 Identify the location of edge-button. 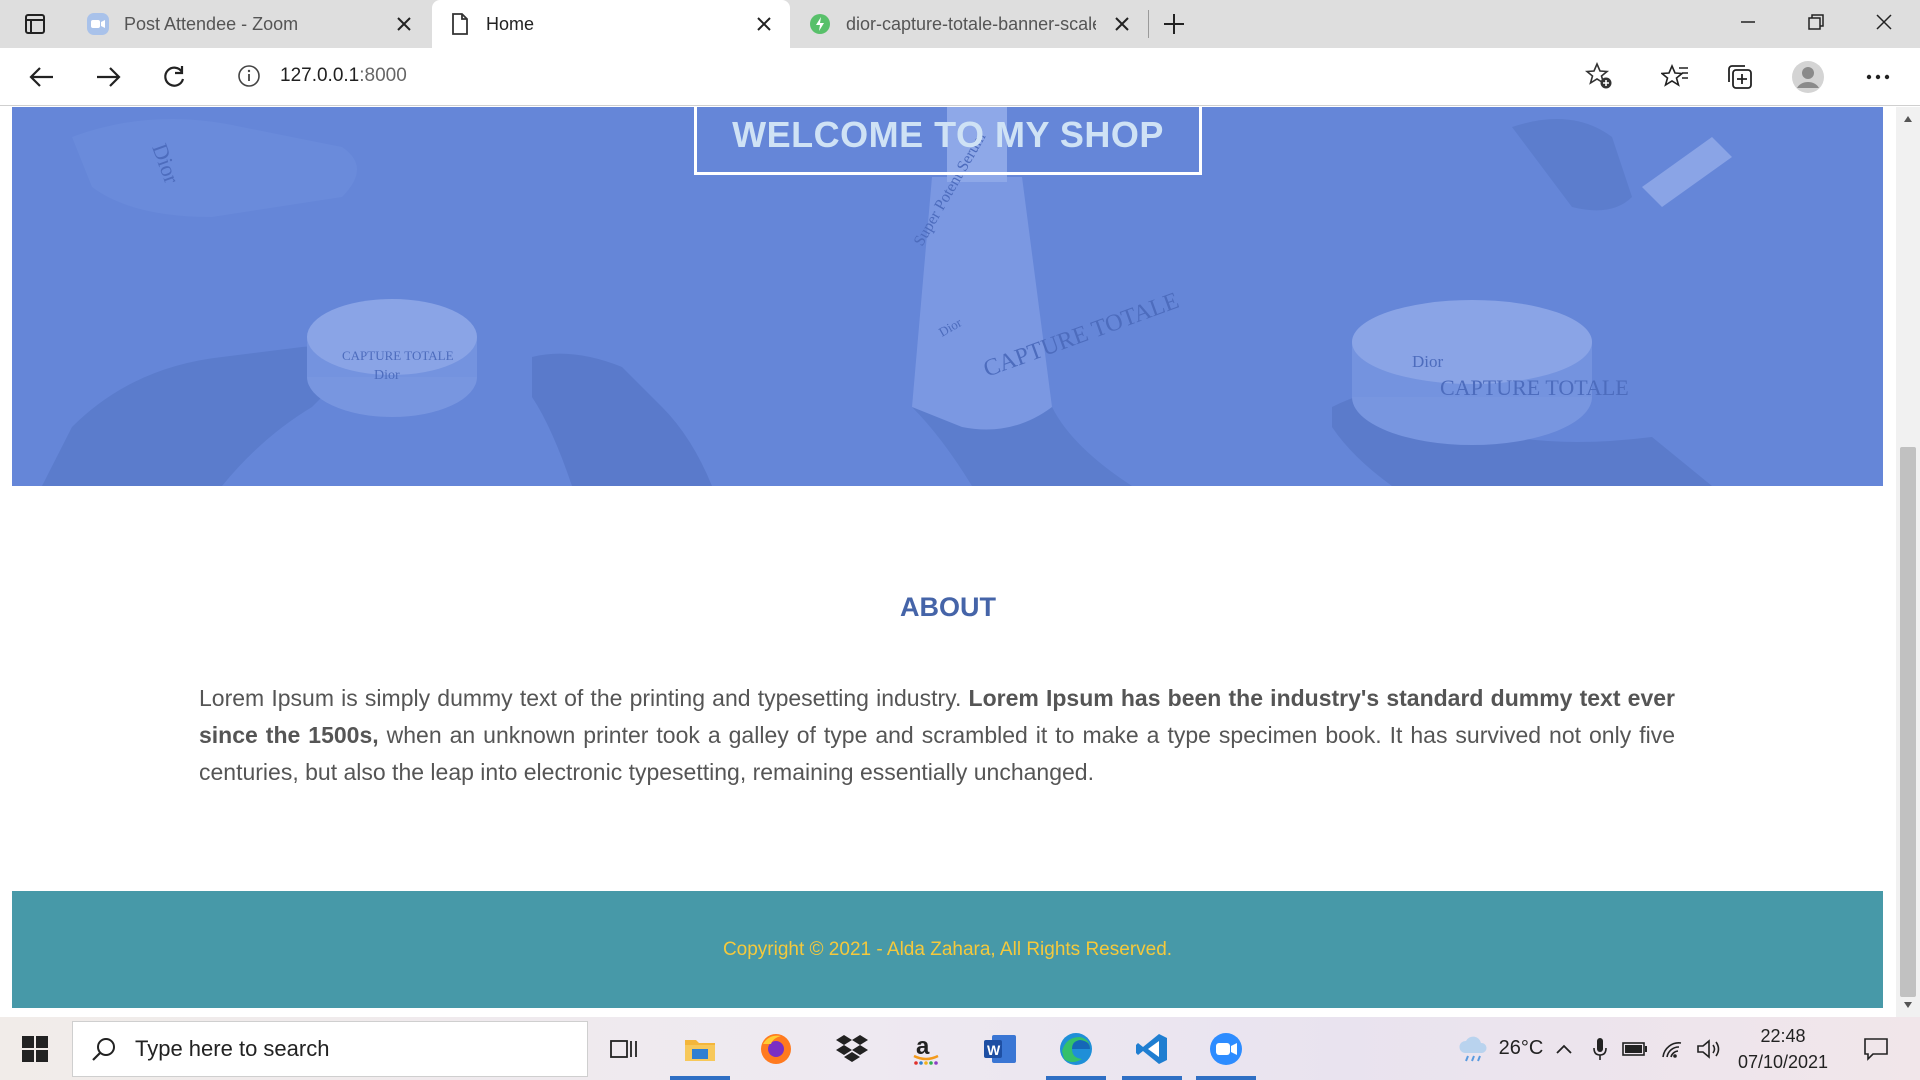
(1076, 1048).